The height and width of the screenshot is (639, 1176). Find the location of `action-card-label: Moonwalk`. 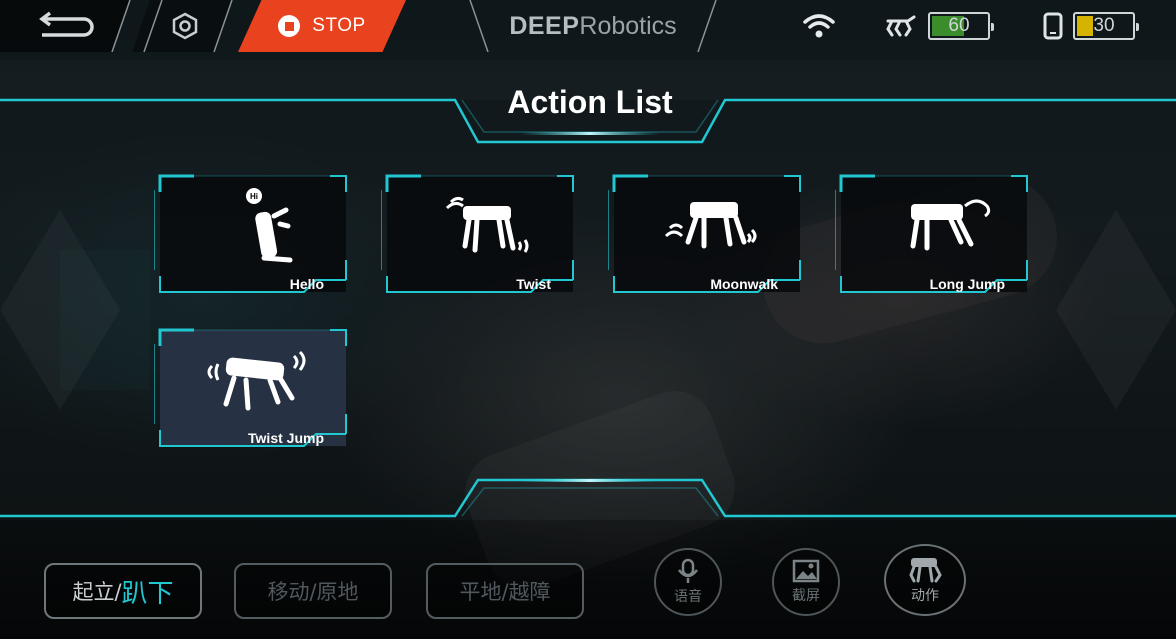

action-card-label: Moonwalk is located at coordinates (744, 284).